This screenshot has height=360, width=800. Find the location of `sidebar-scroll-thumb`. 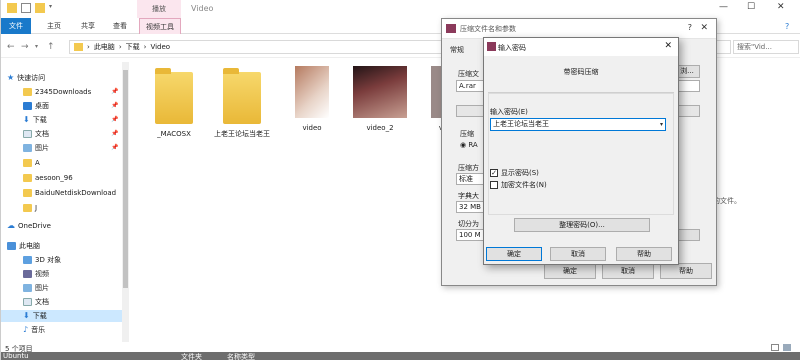

sidebar-scroll-thumb is located at coordinates (125, 179).